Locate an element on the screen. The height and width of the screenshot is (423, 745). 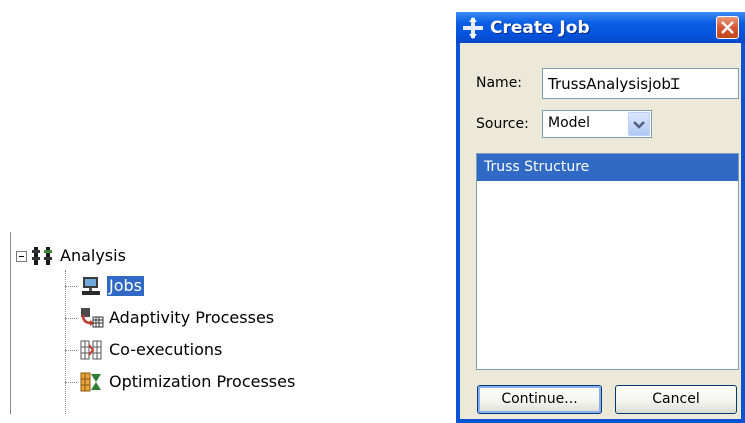
job-name-value: TrussAnalysisjob is located at coordinates (609, 84).